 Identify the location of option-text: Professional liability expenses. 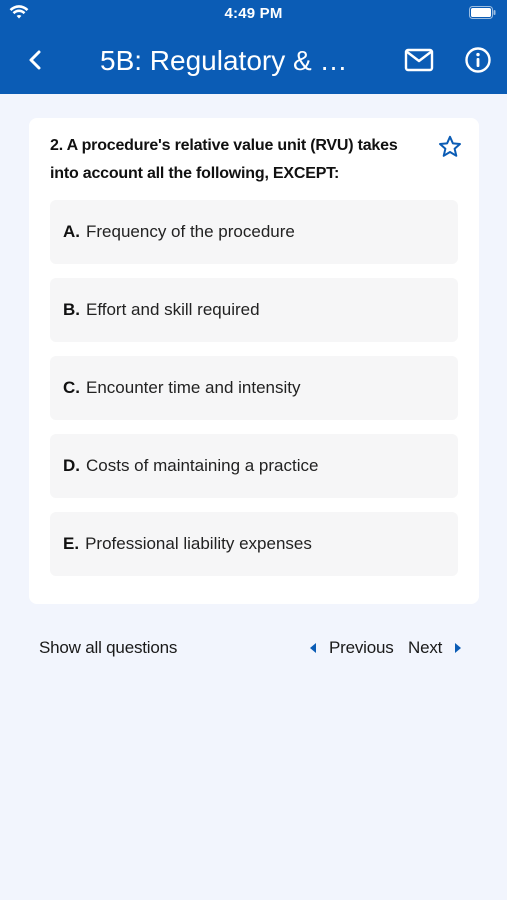
(198, 543).